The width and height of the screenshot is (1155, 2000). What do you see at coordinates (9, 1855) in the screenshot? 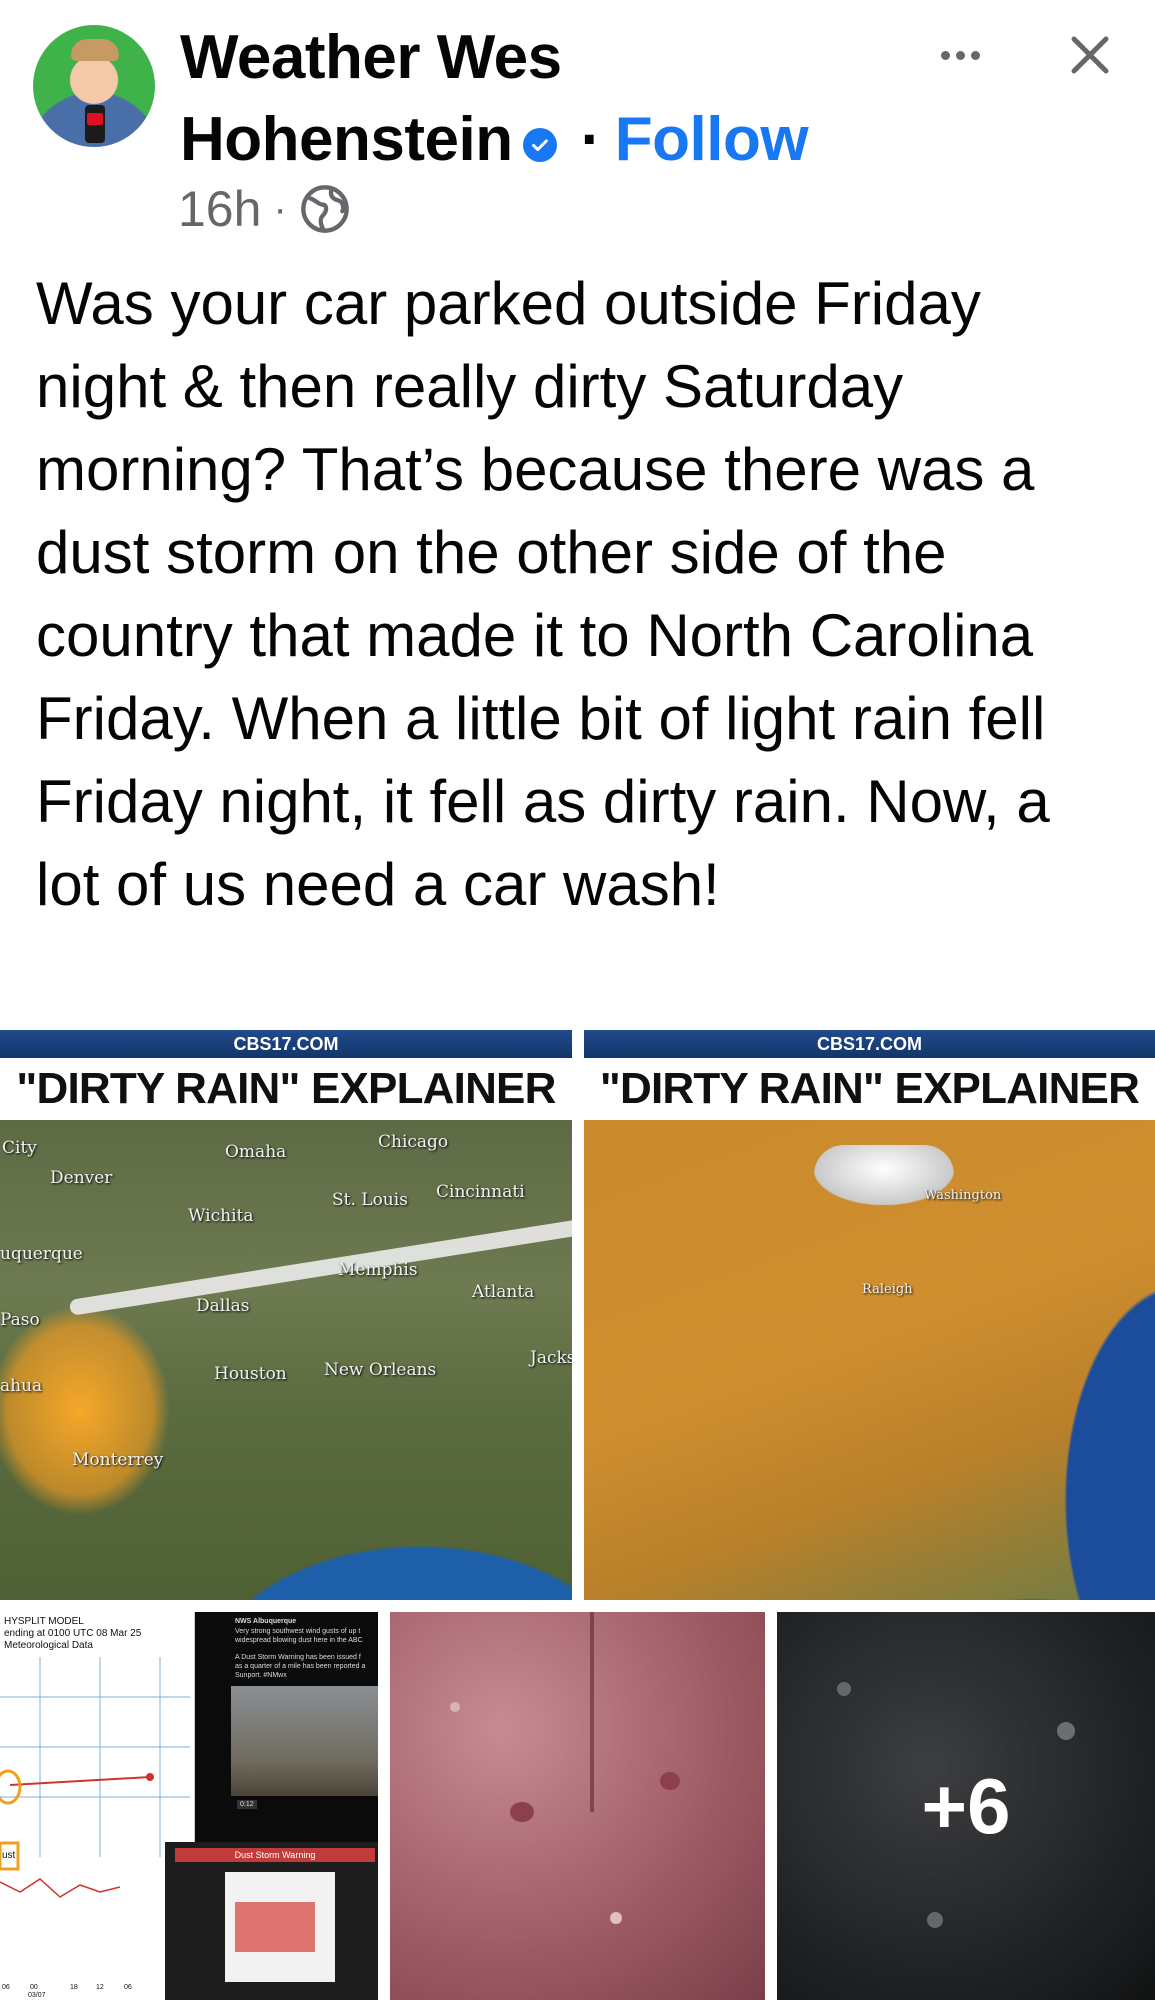
I see `dust-label: ust` at bounding box center [9, 1855].